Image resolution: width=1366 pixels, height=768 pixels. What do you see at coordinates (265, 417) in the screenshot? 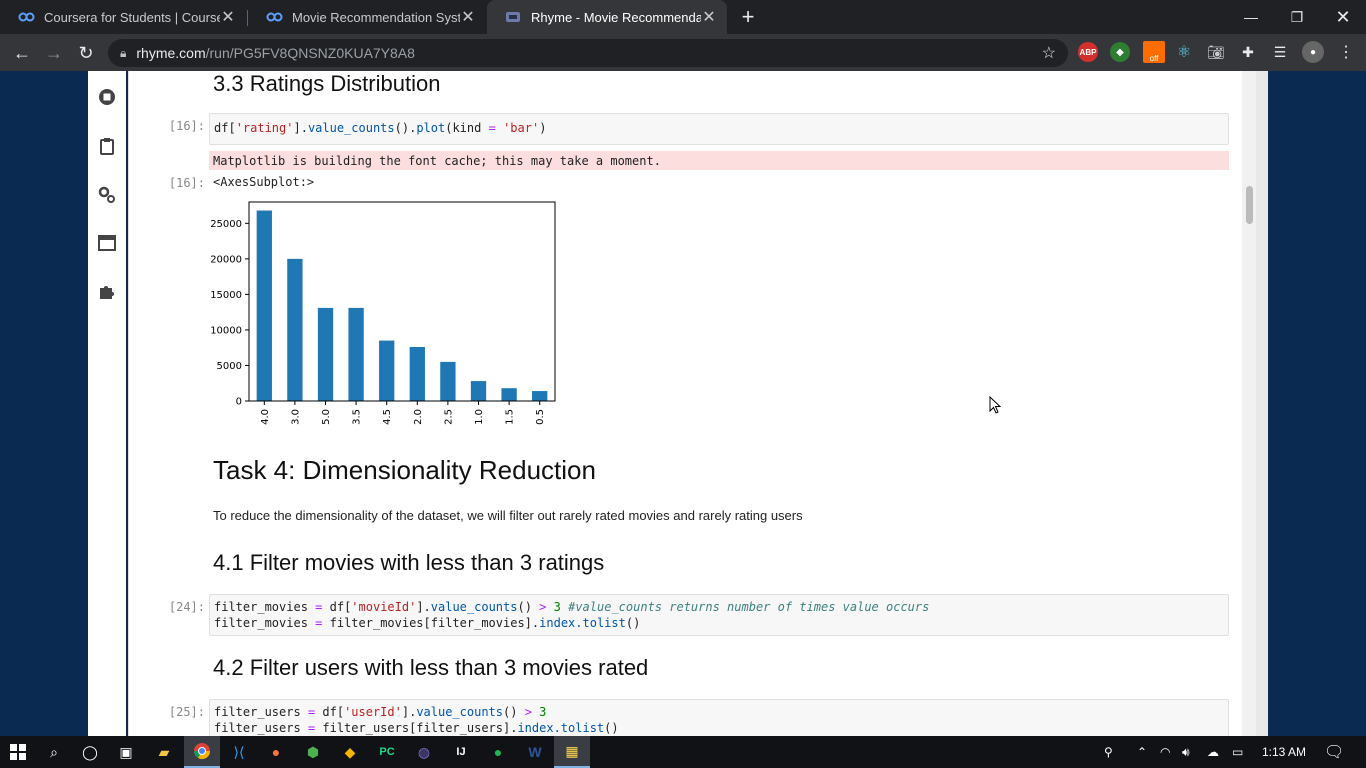
I see `chart-x-tick-label: 4.0` at bounding box center [265, 417].